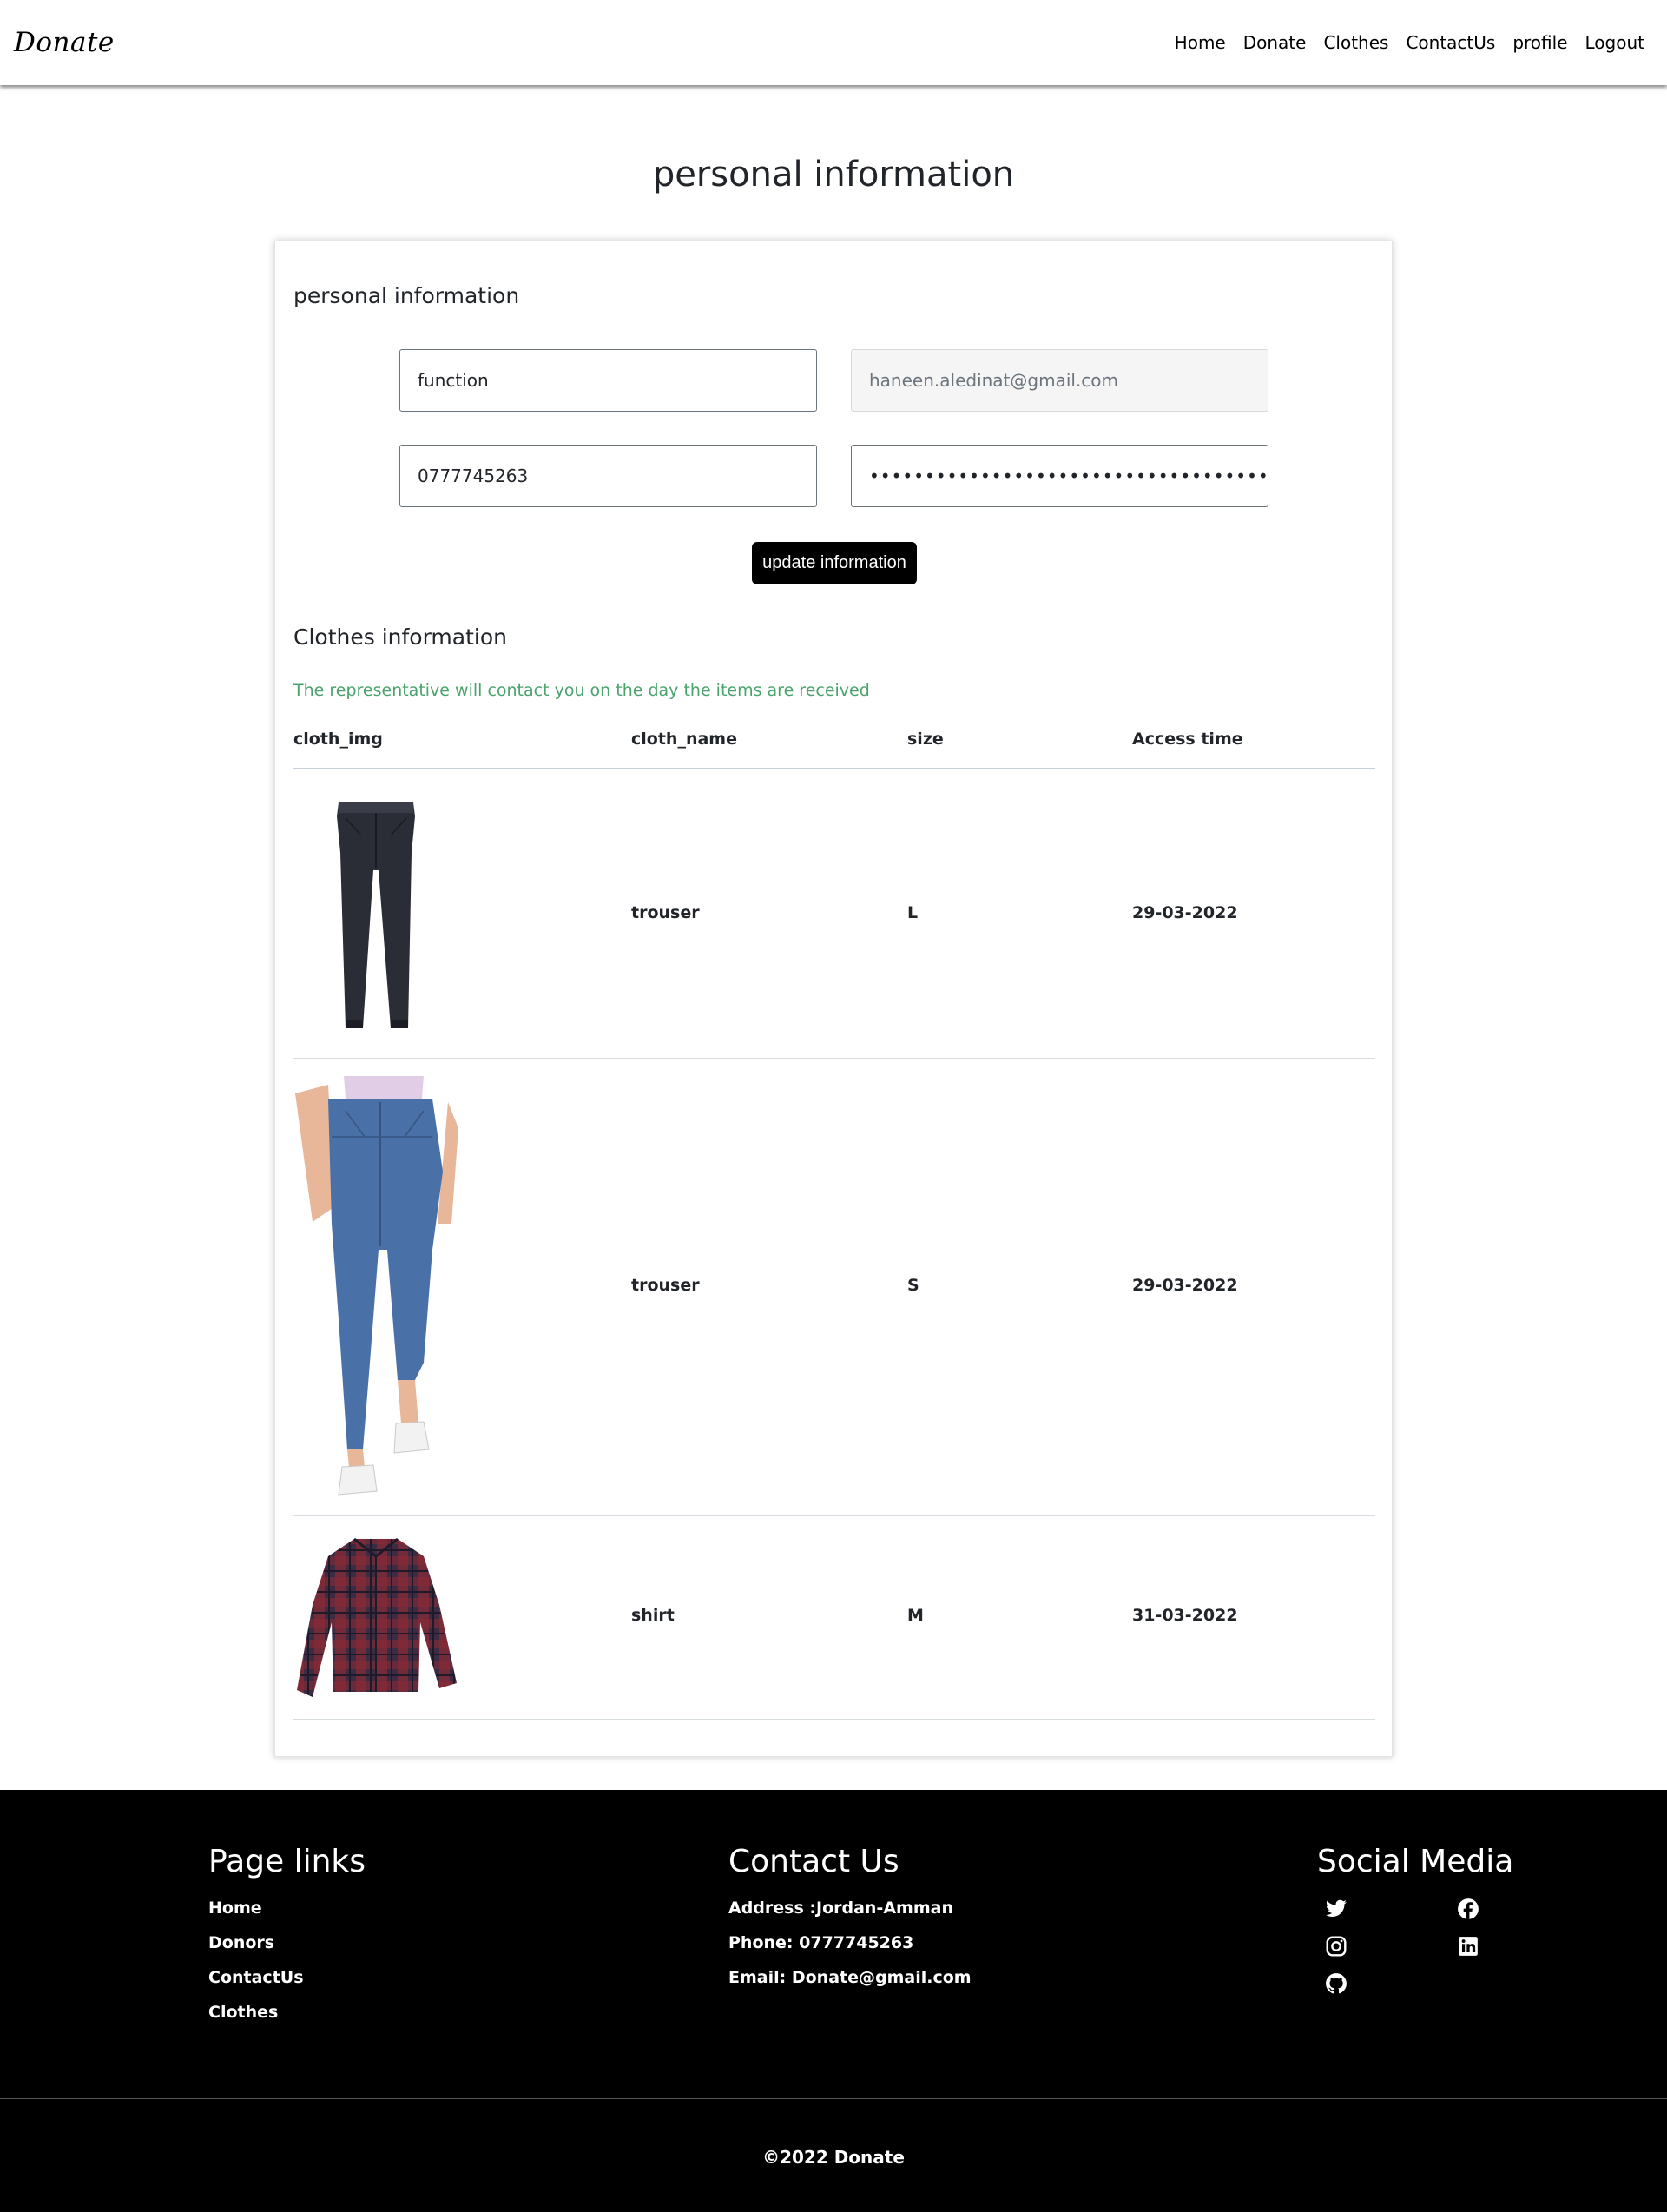  What do you see at coordinates (287, 1861) in the screenshot?
I see `footer-page-links-title: Page links` at bounding box center [287, 1861].